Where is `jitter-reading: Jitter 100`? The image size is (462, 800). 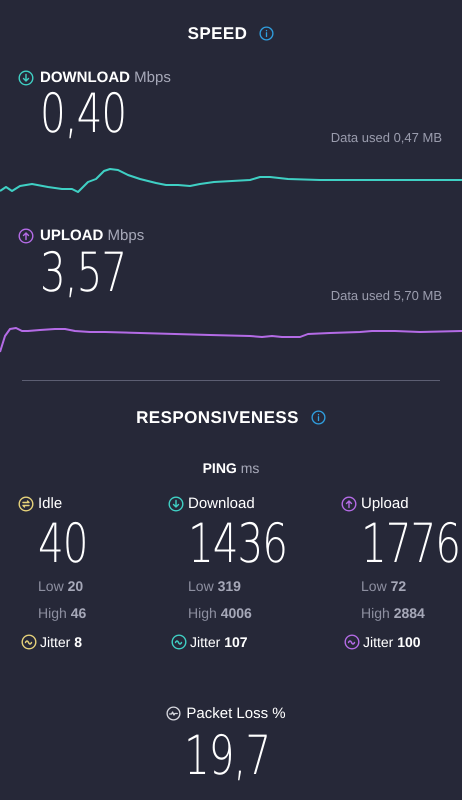 jitter-reading: Jitter 100 is located at coordinates (392, 642).